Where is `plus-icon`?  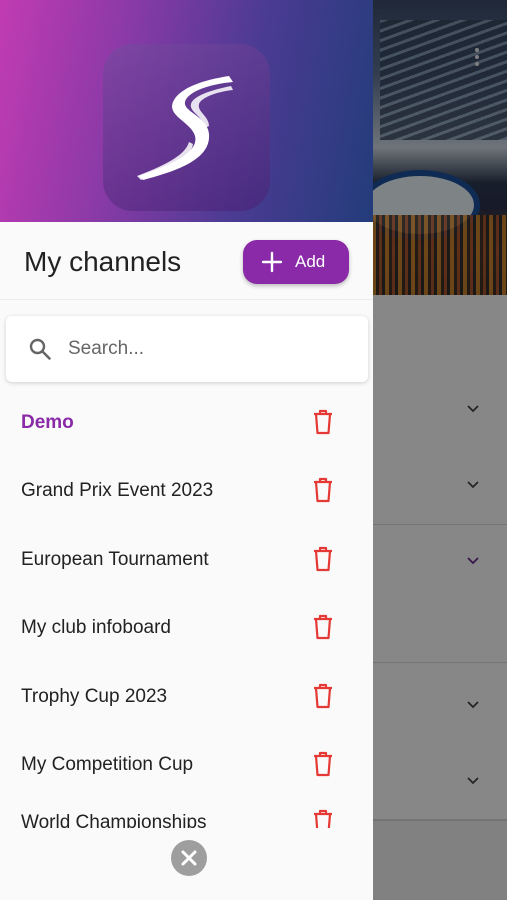 plus-icon is located at coordinates (272, 262).